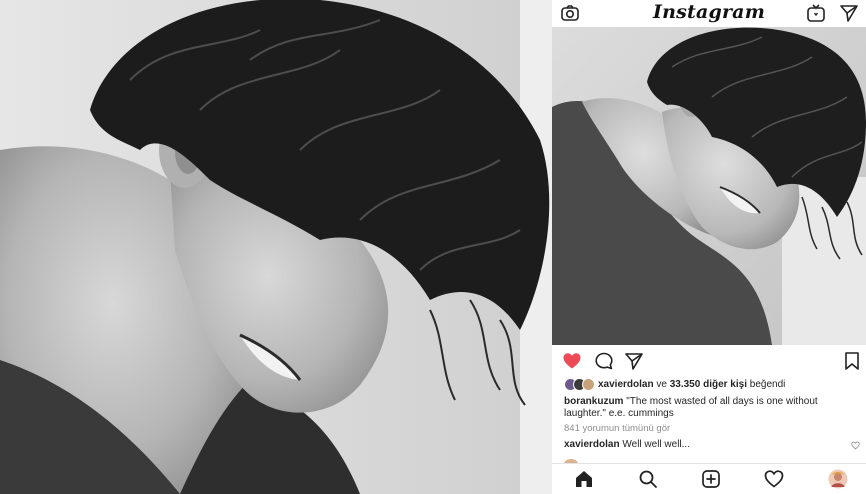 The height and width of the screenshot is (494, 866). I want to click on add-post-icon, so click(711, 479).